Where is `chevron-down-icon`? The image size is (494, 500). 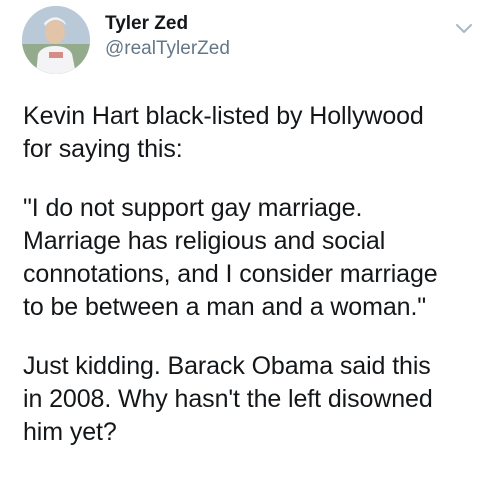 chevron-down-icon is located at coordinates (464, 29).